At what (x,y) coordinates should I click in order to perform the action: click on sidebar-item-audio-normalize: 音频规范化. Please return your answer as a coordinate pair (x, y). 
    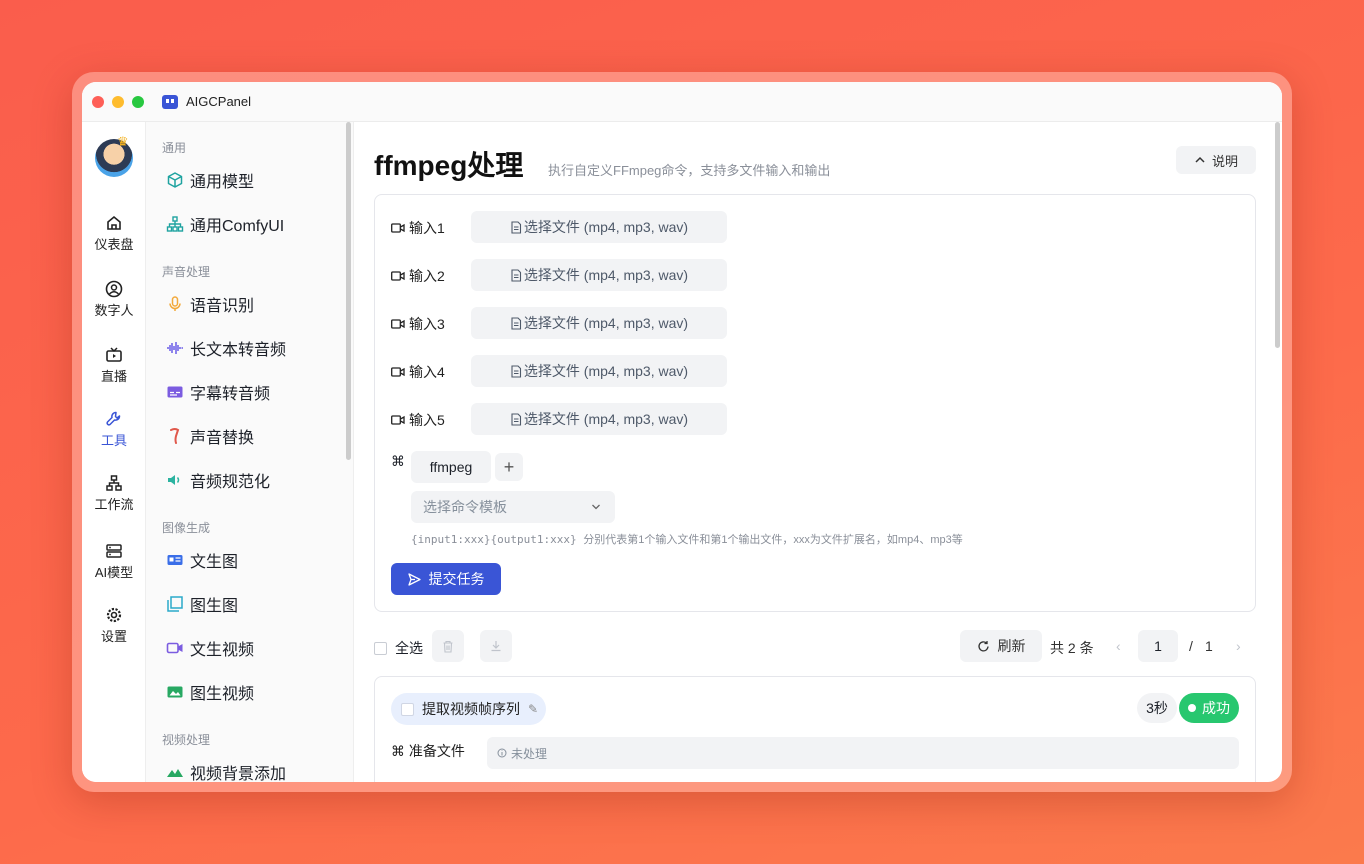
    Looking at the image, I should click on (218, 480).